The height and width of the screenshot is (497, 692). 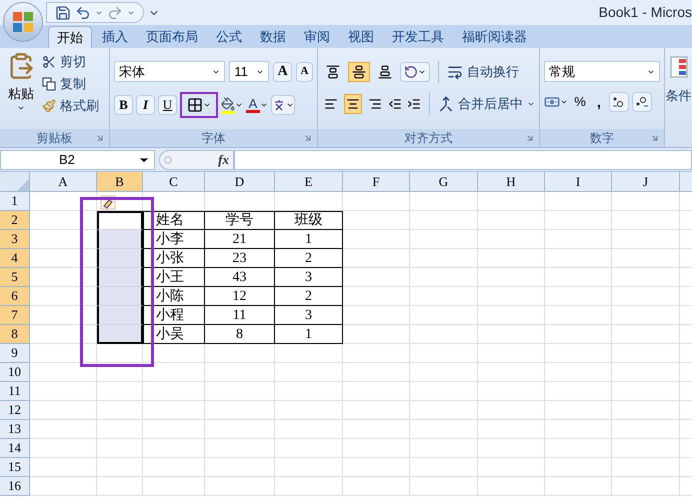 I want to click on phonetic-button, so click(x=283, y=105).